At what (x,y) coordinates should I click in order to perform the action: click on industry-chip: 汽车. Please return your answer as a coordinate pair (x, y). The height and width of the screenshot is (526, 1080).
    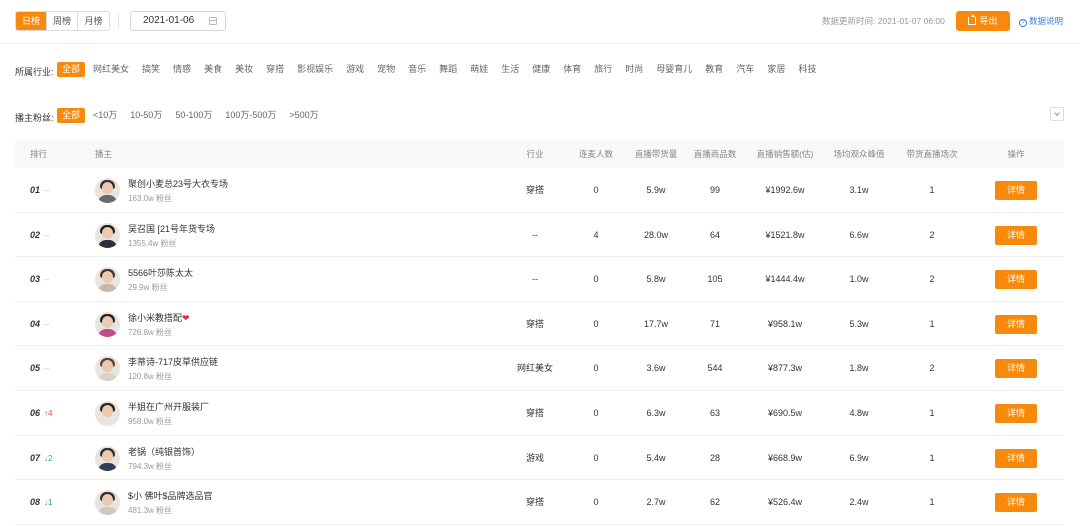
    Looking at the image, I should click on (745, 69).